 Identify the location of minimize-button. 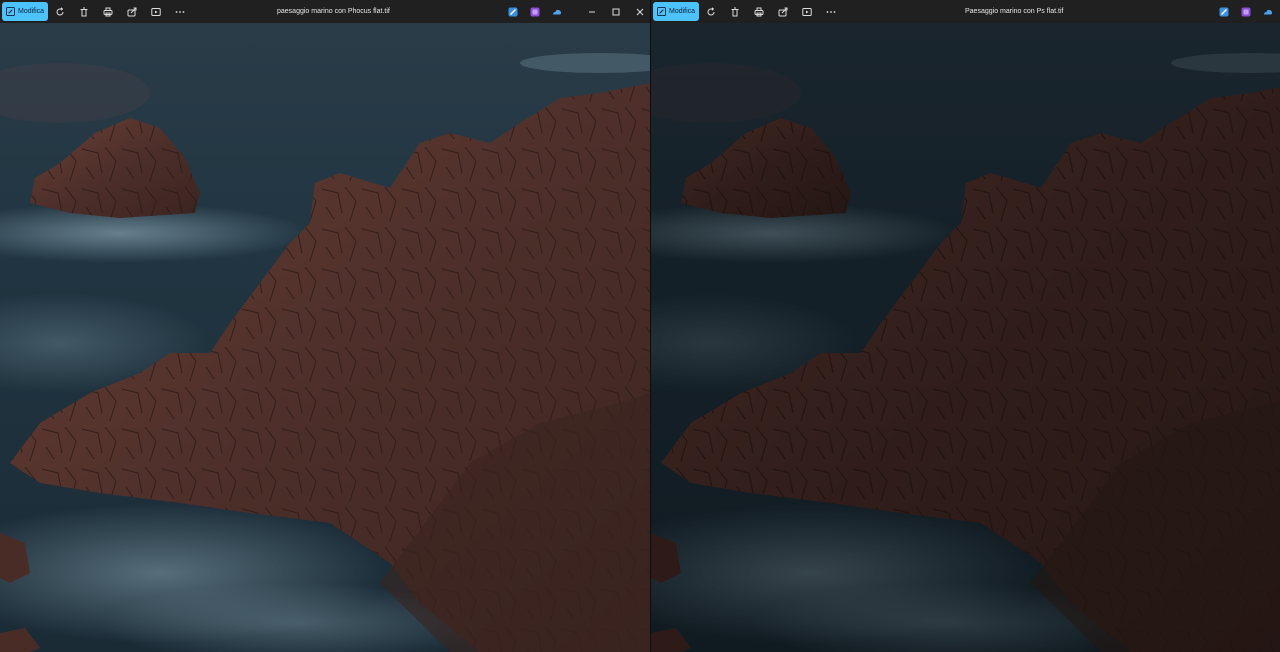
(592, 11).